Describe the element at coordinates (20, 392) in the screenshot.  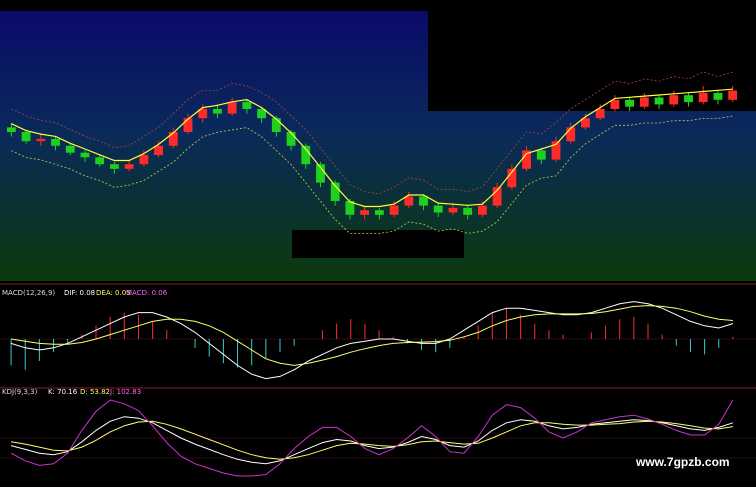
I see `kdj-name-label: KDJ(9,3,3)` at that location.